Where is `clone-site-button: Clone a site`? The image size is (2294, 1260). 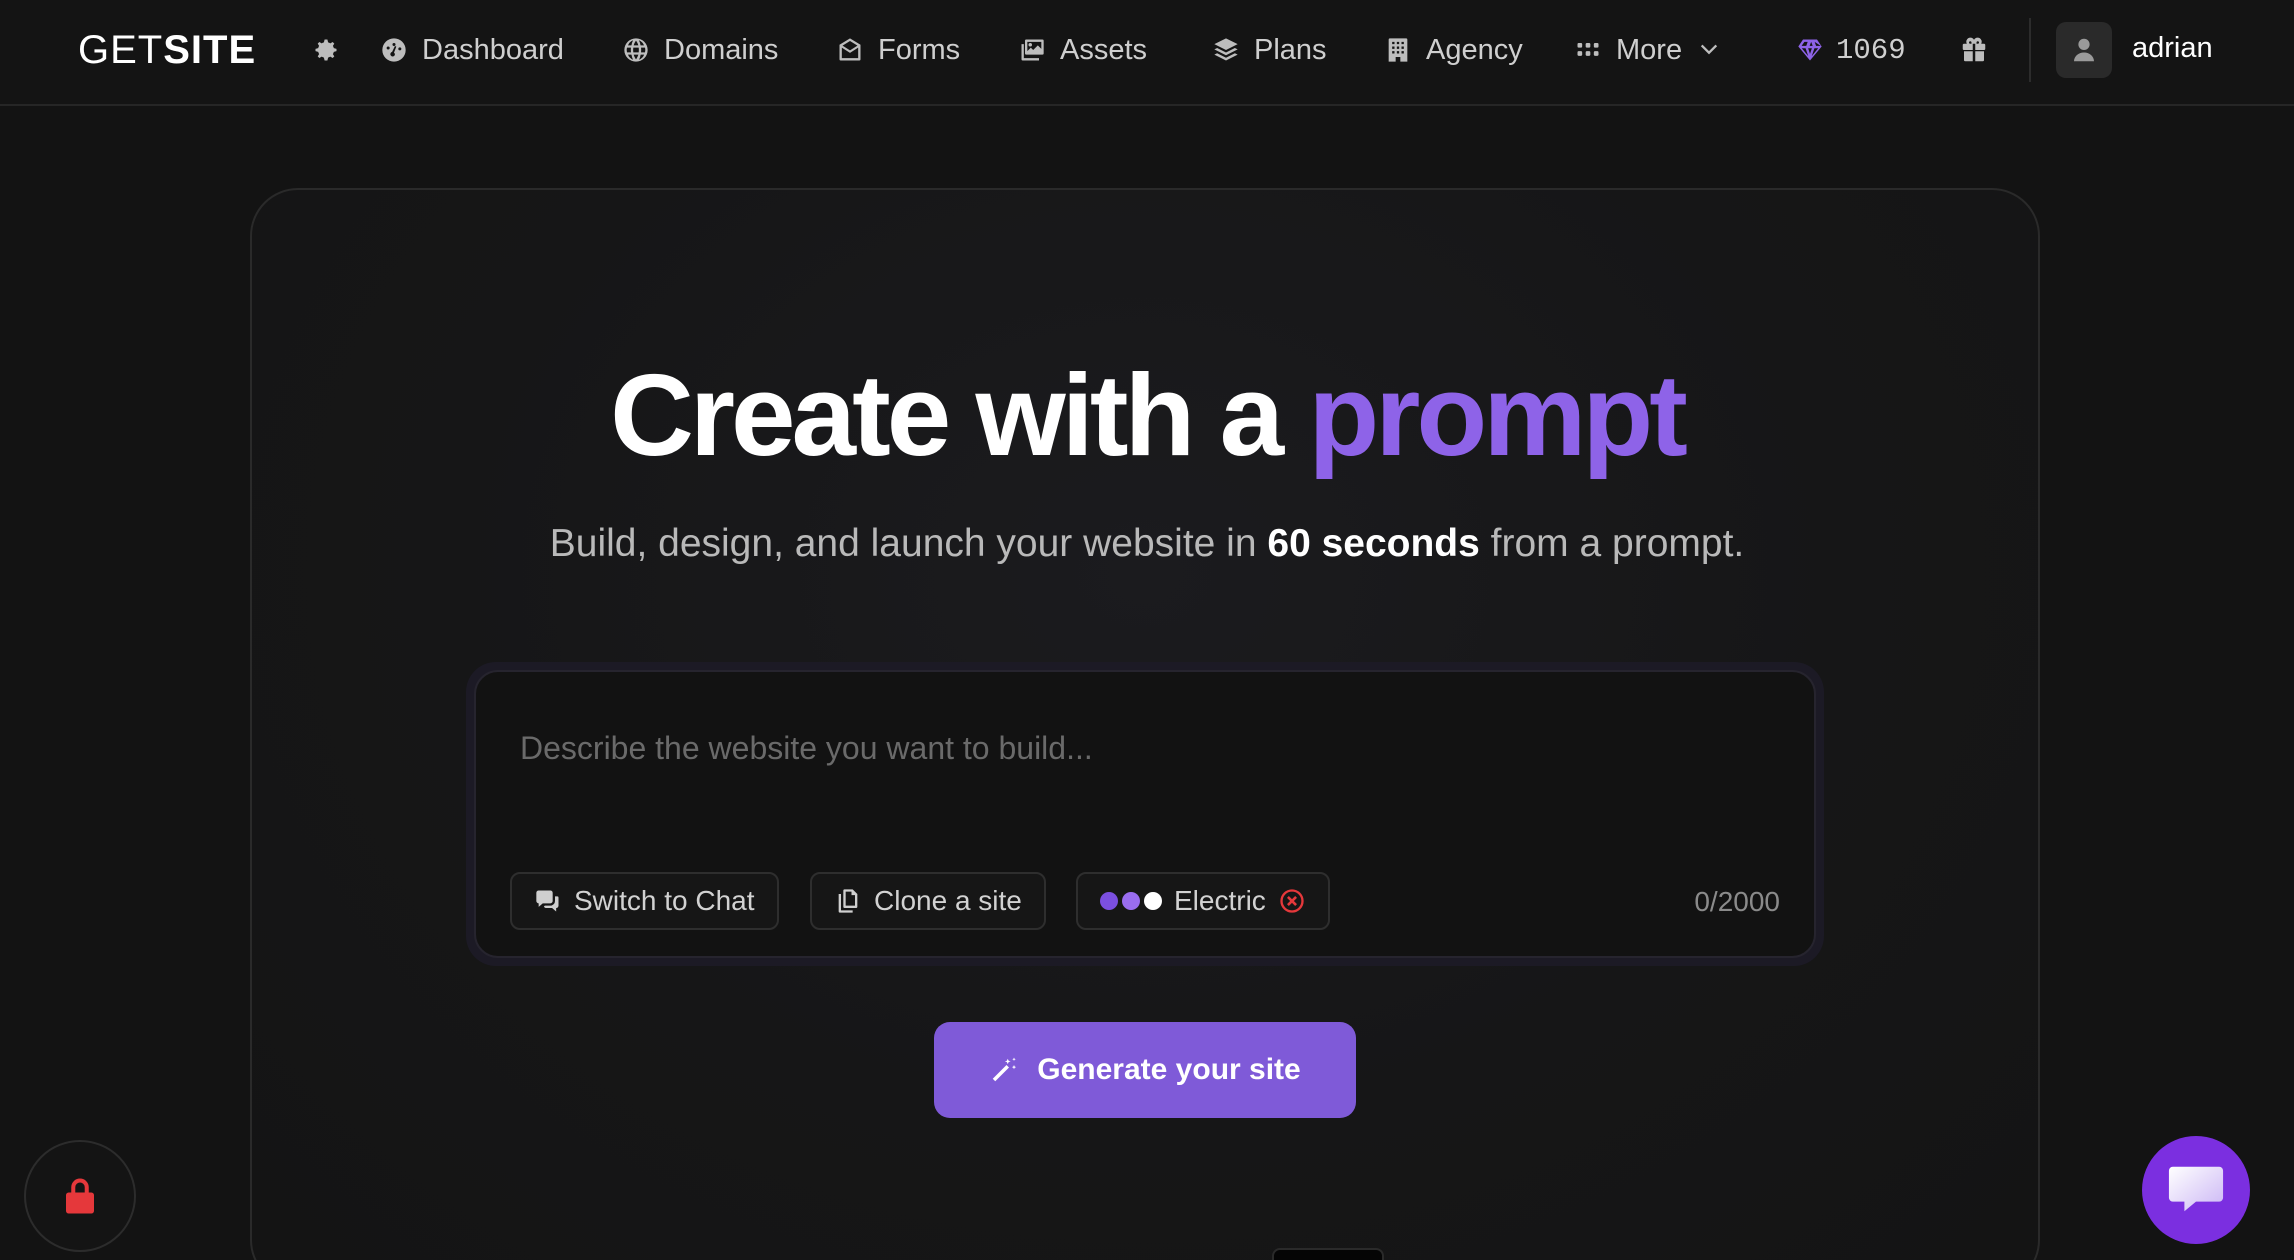 clone-site-button: Clone a site is located at coordinates (928, 901).